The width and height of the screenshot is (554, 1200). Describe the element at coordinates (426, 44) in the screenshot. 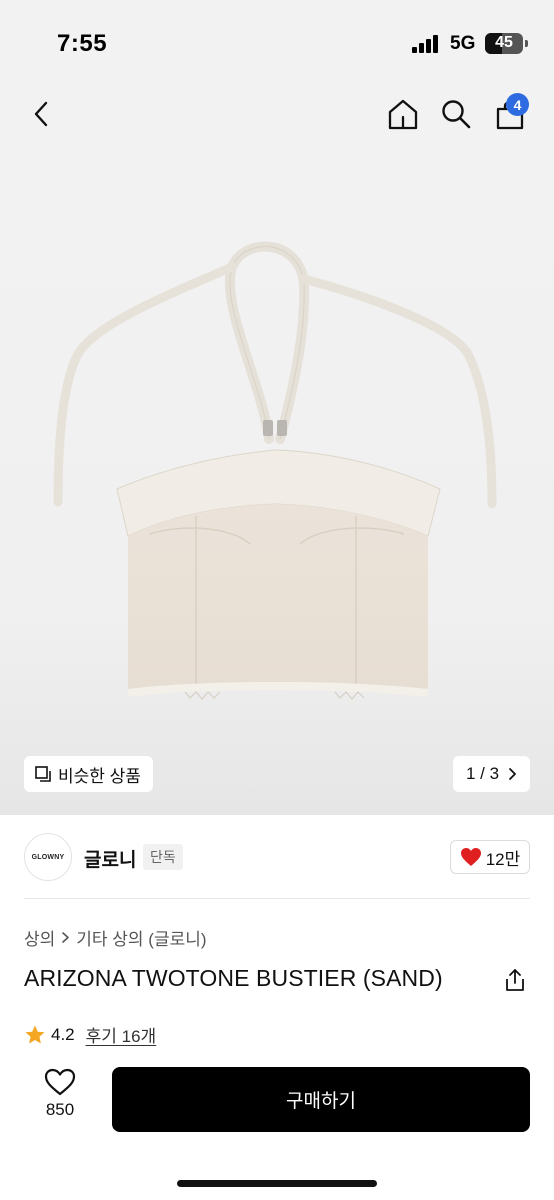

I see `signal-strength-icon` at that location.